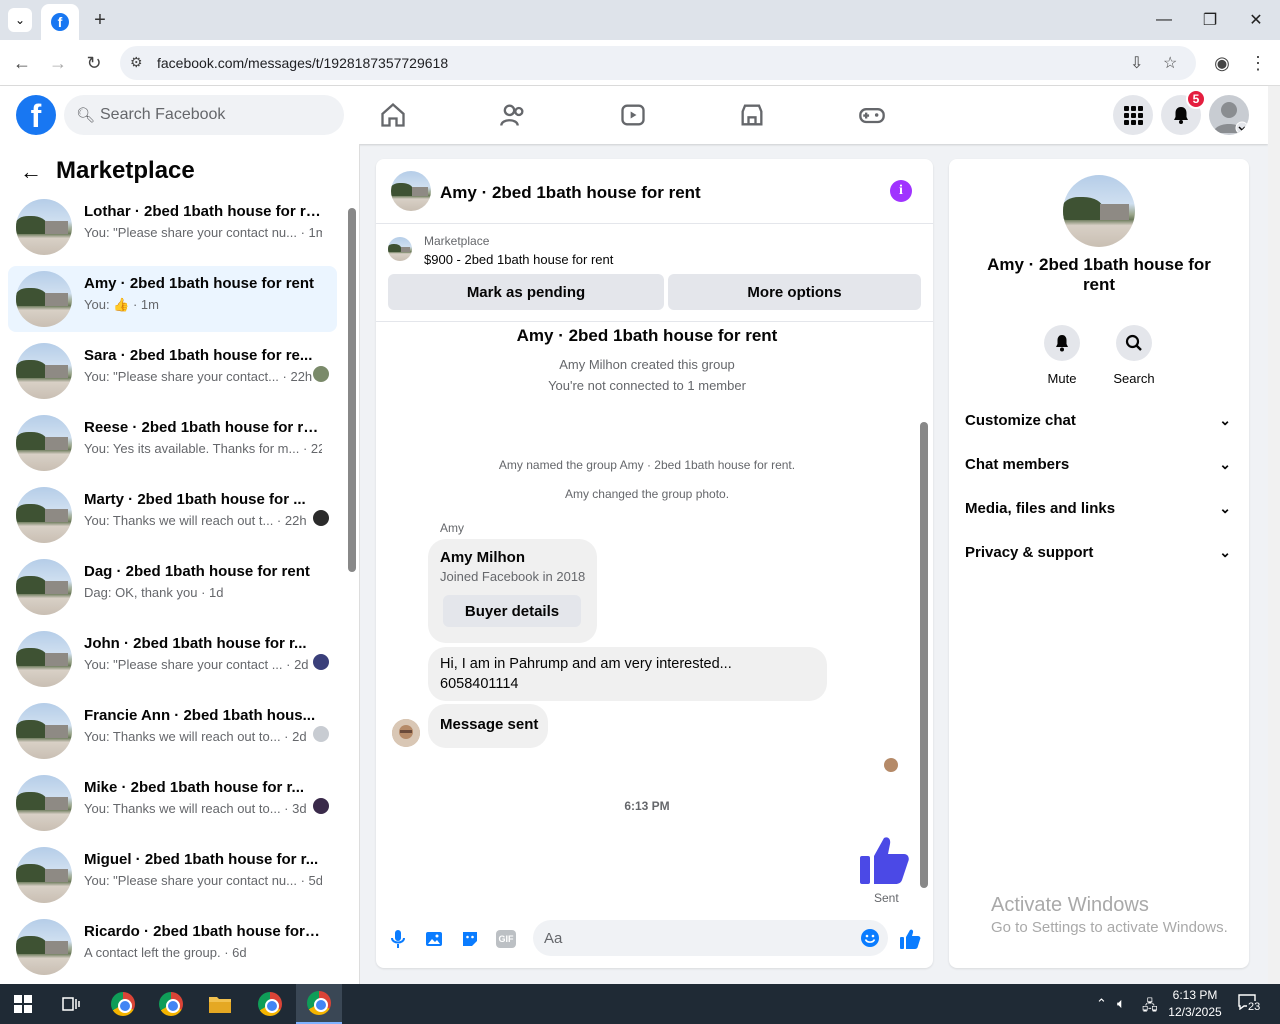 The image size is (1280, 1024). I want to click on mark-as-pending-button: Mark as pending, so click(526, 292).